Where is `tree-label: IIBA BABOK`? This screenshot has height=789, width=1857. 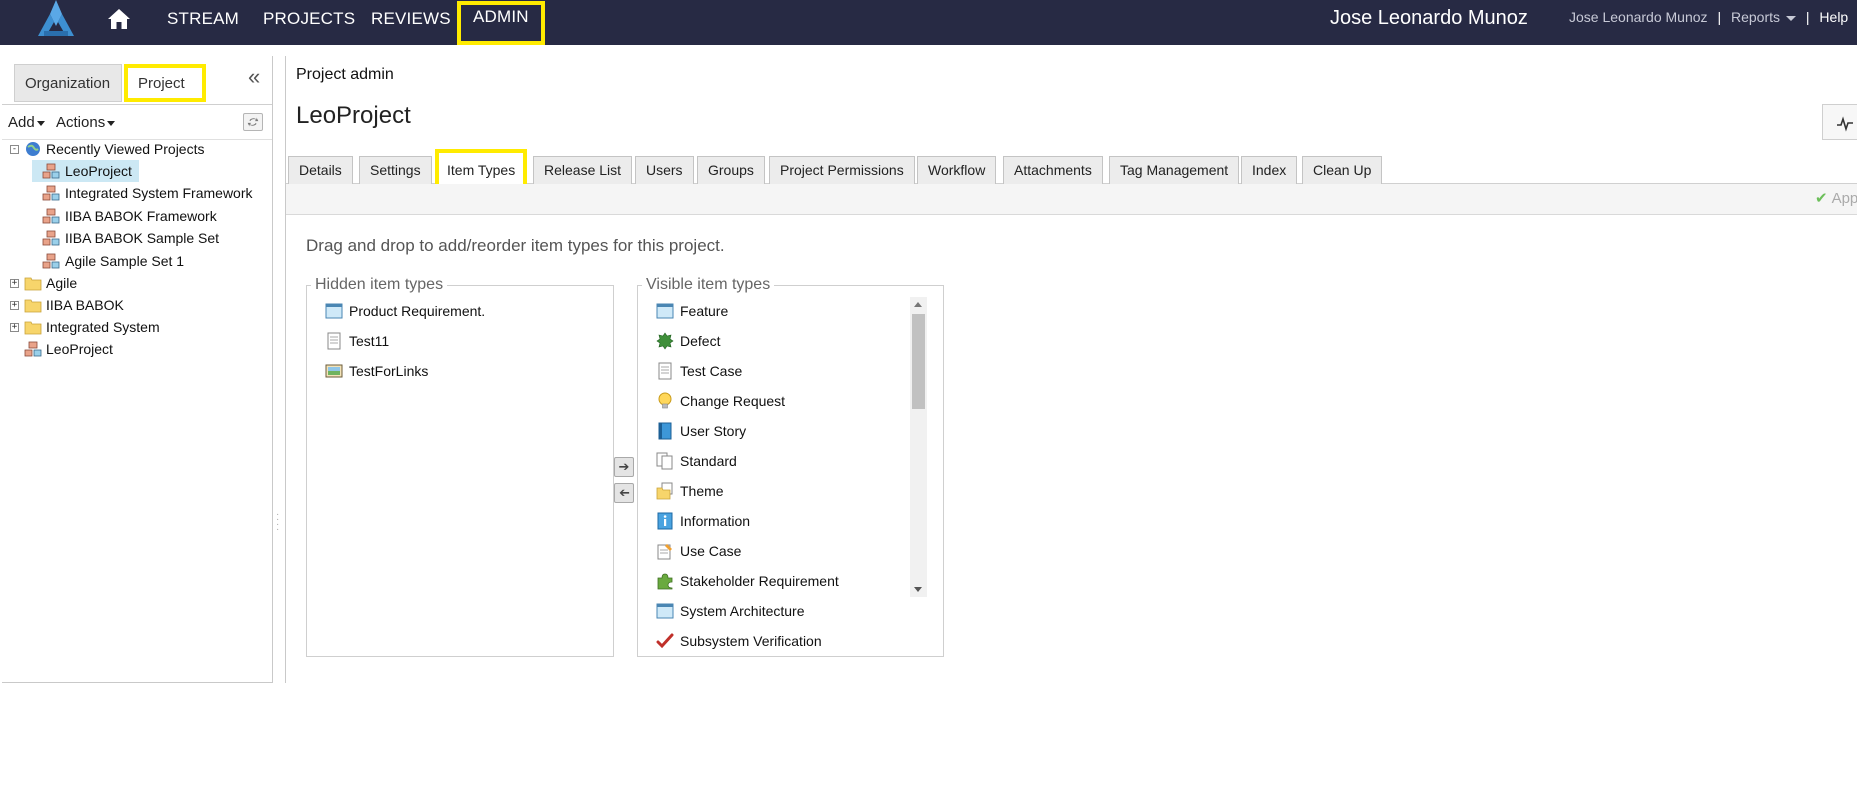
tree-label: IIBA BABOK is located at coordinates (85, 305).